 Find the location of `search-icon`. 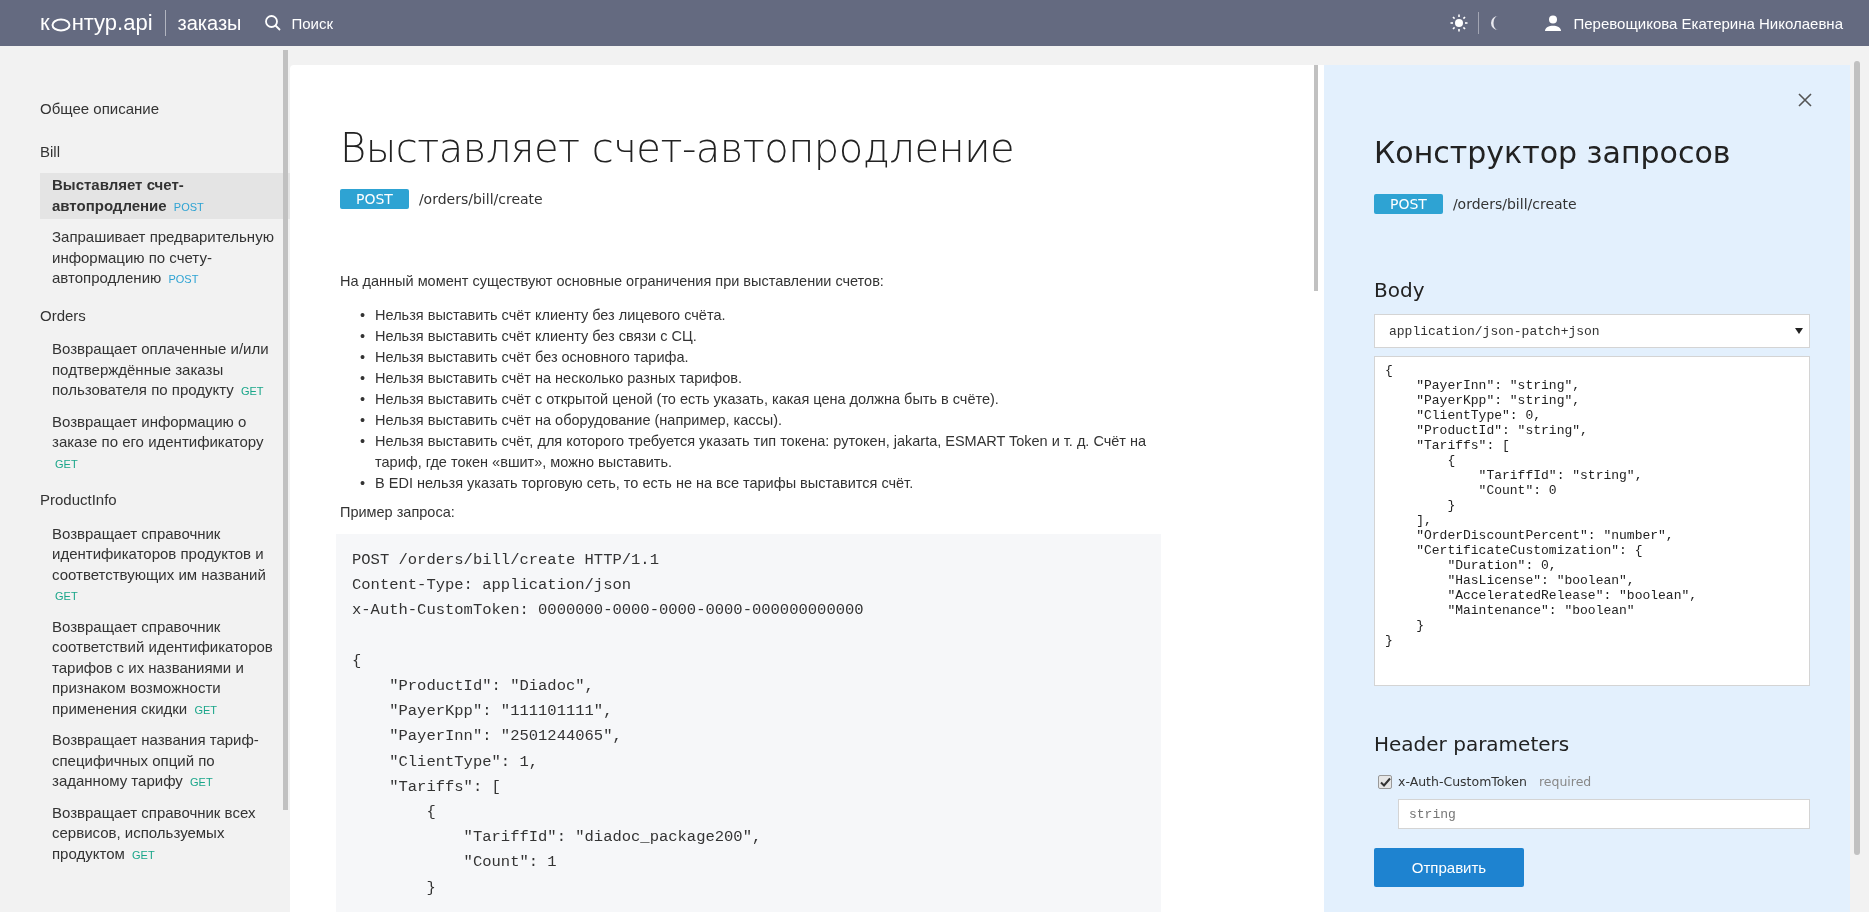

search-icon is located at coordinates (272, 23).